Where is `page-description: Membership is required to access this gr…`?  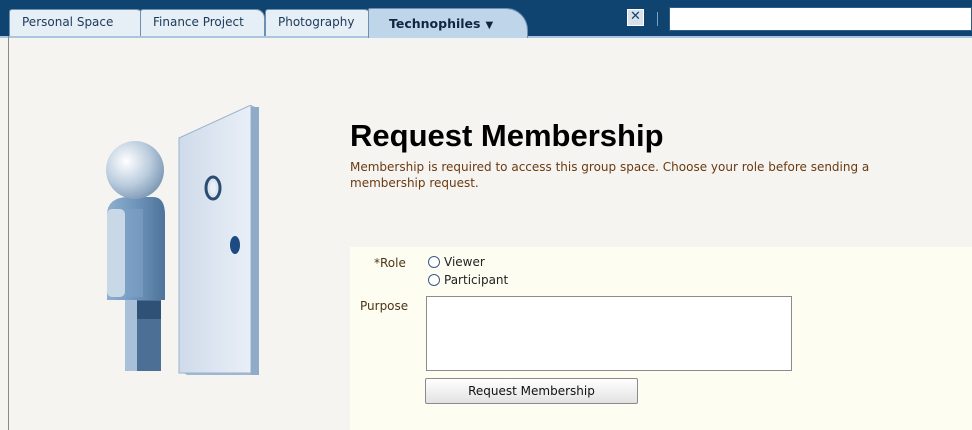 page-description: Membership is required to access this gr… is located at coordinates (610, 175).